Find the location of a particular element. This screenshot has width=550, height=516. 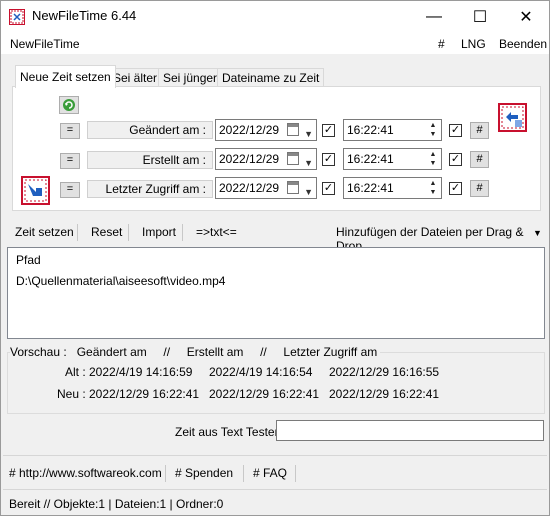

preview-neu-accessed: 2022/12/29 16:22:41 is located at coordinates (384, 394).